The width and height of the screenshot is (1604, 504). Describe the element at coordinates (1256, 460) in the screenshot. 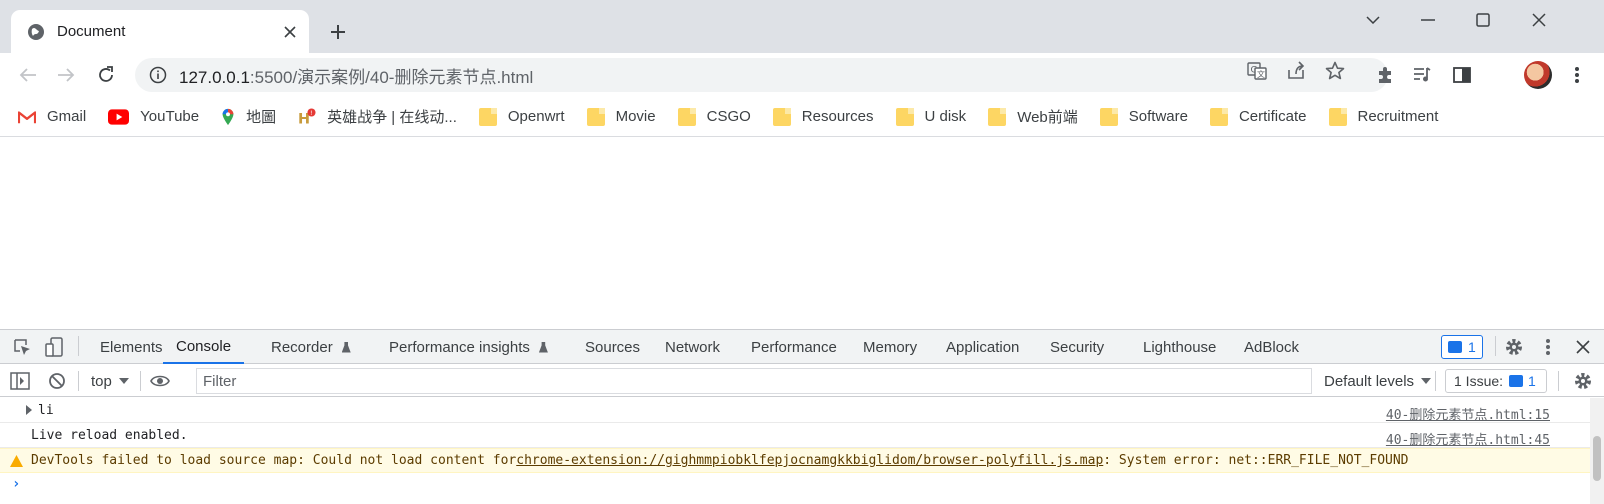

I see `warning-suffix: : System error: net::ERR_FILE_NOT_FOUND` at that location.